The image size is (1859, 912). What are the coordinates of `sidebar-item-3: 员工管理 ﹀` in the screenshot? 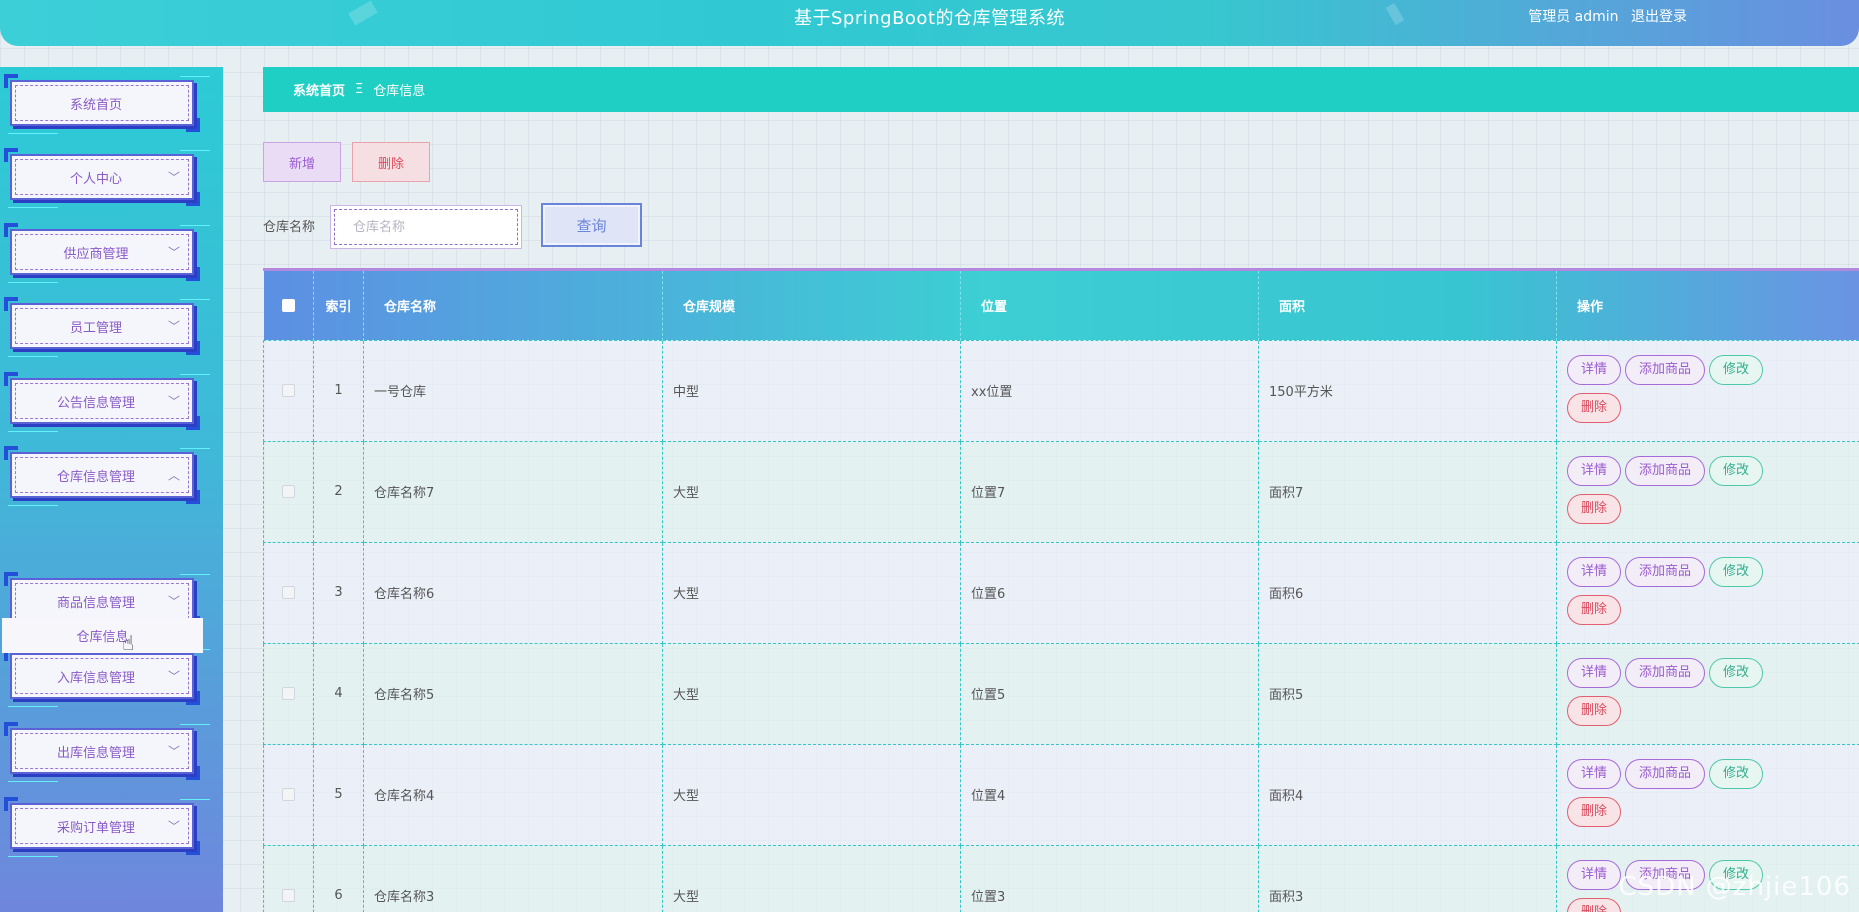 It's located at (107, 327).